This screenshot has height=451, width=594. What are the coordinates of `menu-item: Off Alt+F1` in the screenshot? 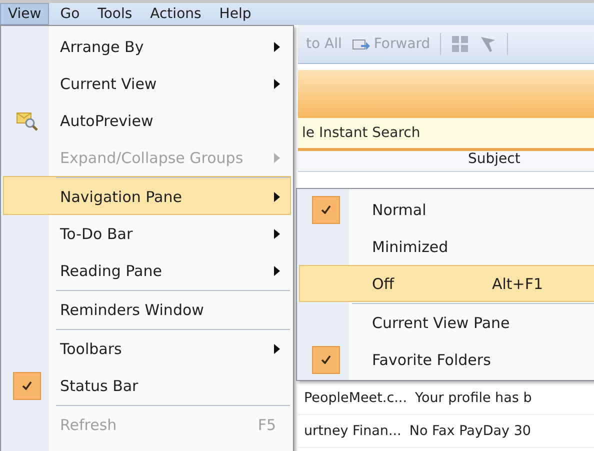 It's located at (446, 283).